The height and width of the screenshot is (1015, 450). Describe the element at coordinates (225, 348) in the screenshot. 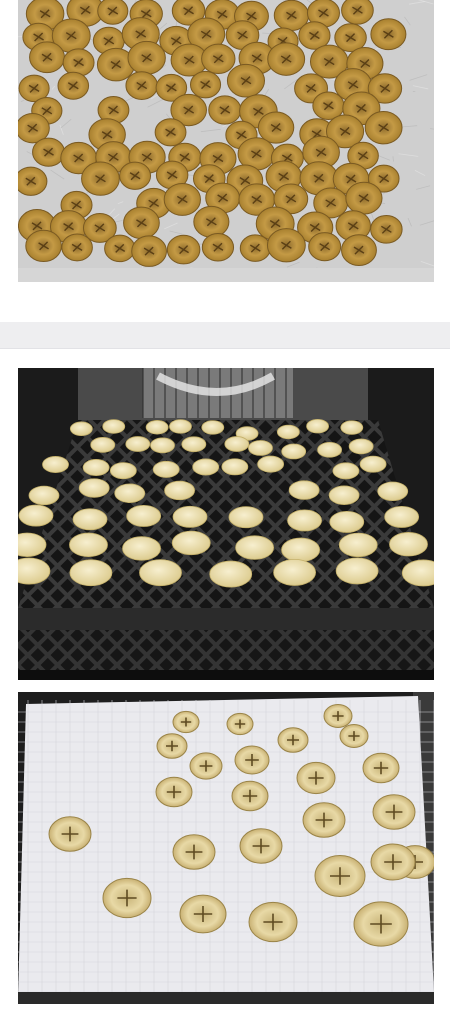

I see `section-divider-bottom` at that location.